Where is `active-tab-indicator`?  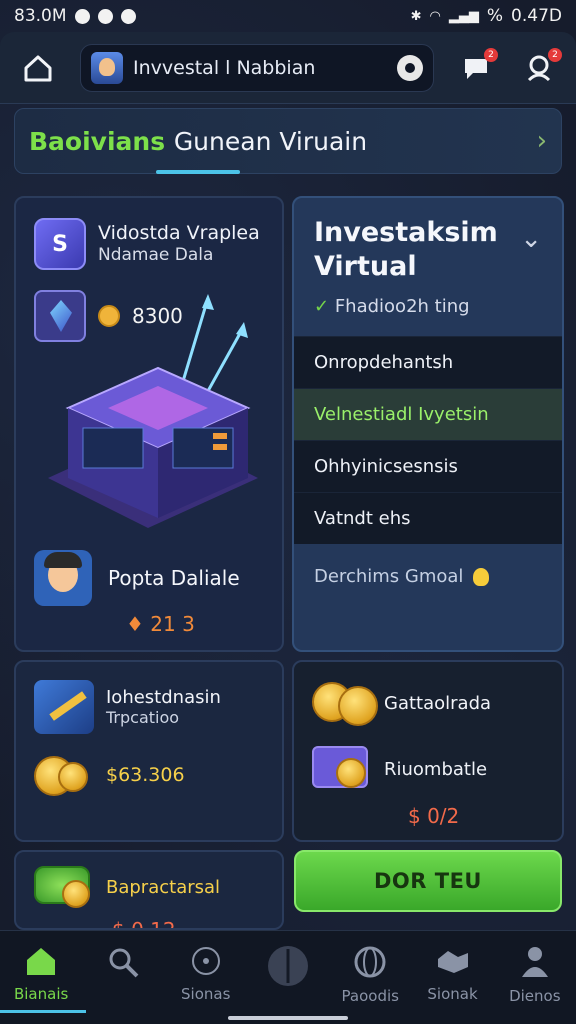
active-tab-indicator is located at coordinates (43, 1011).